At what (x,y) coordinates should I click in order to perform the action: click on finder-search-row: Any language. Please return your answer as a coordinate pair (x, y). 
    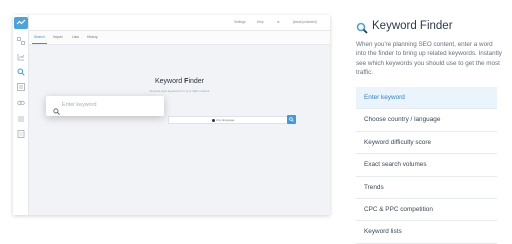
    Looking at the image, I should click on (232, 120).